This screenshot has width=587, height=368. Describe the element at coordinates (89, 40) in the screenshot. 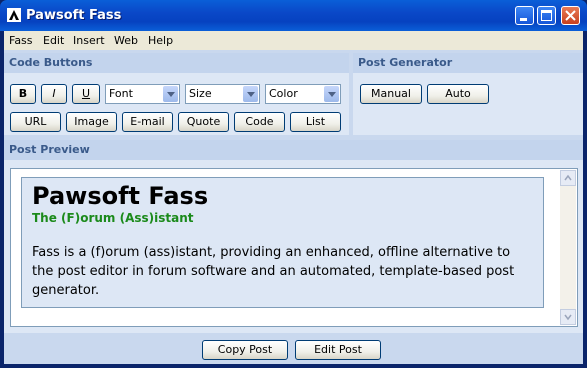

I see `menu-insert: Insert` at that location.